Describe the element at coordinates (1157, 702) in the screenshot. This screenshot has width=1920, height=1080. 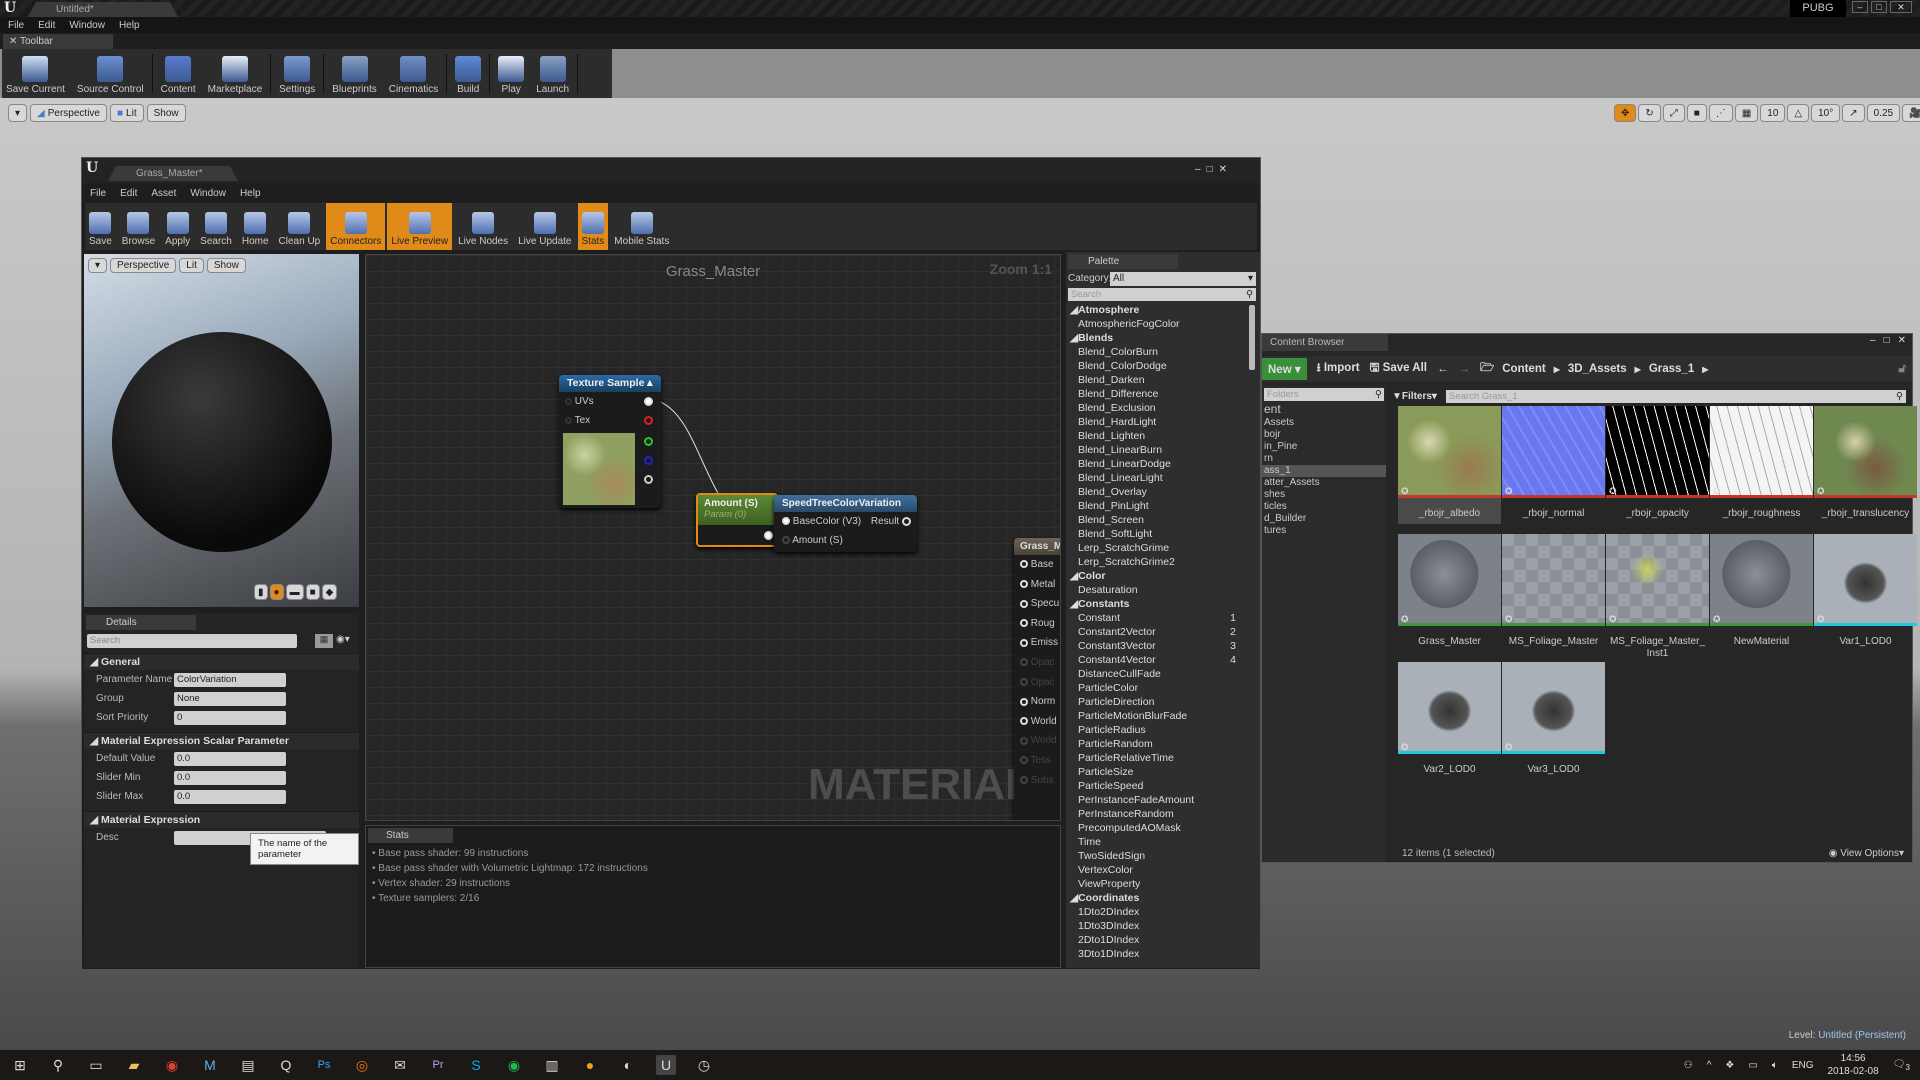
I see `palette-item: ParticleDirection` at that location.